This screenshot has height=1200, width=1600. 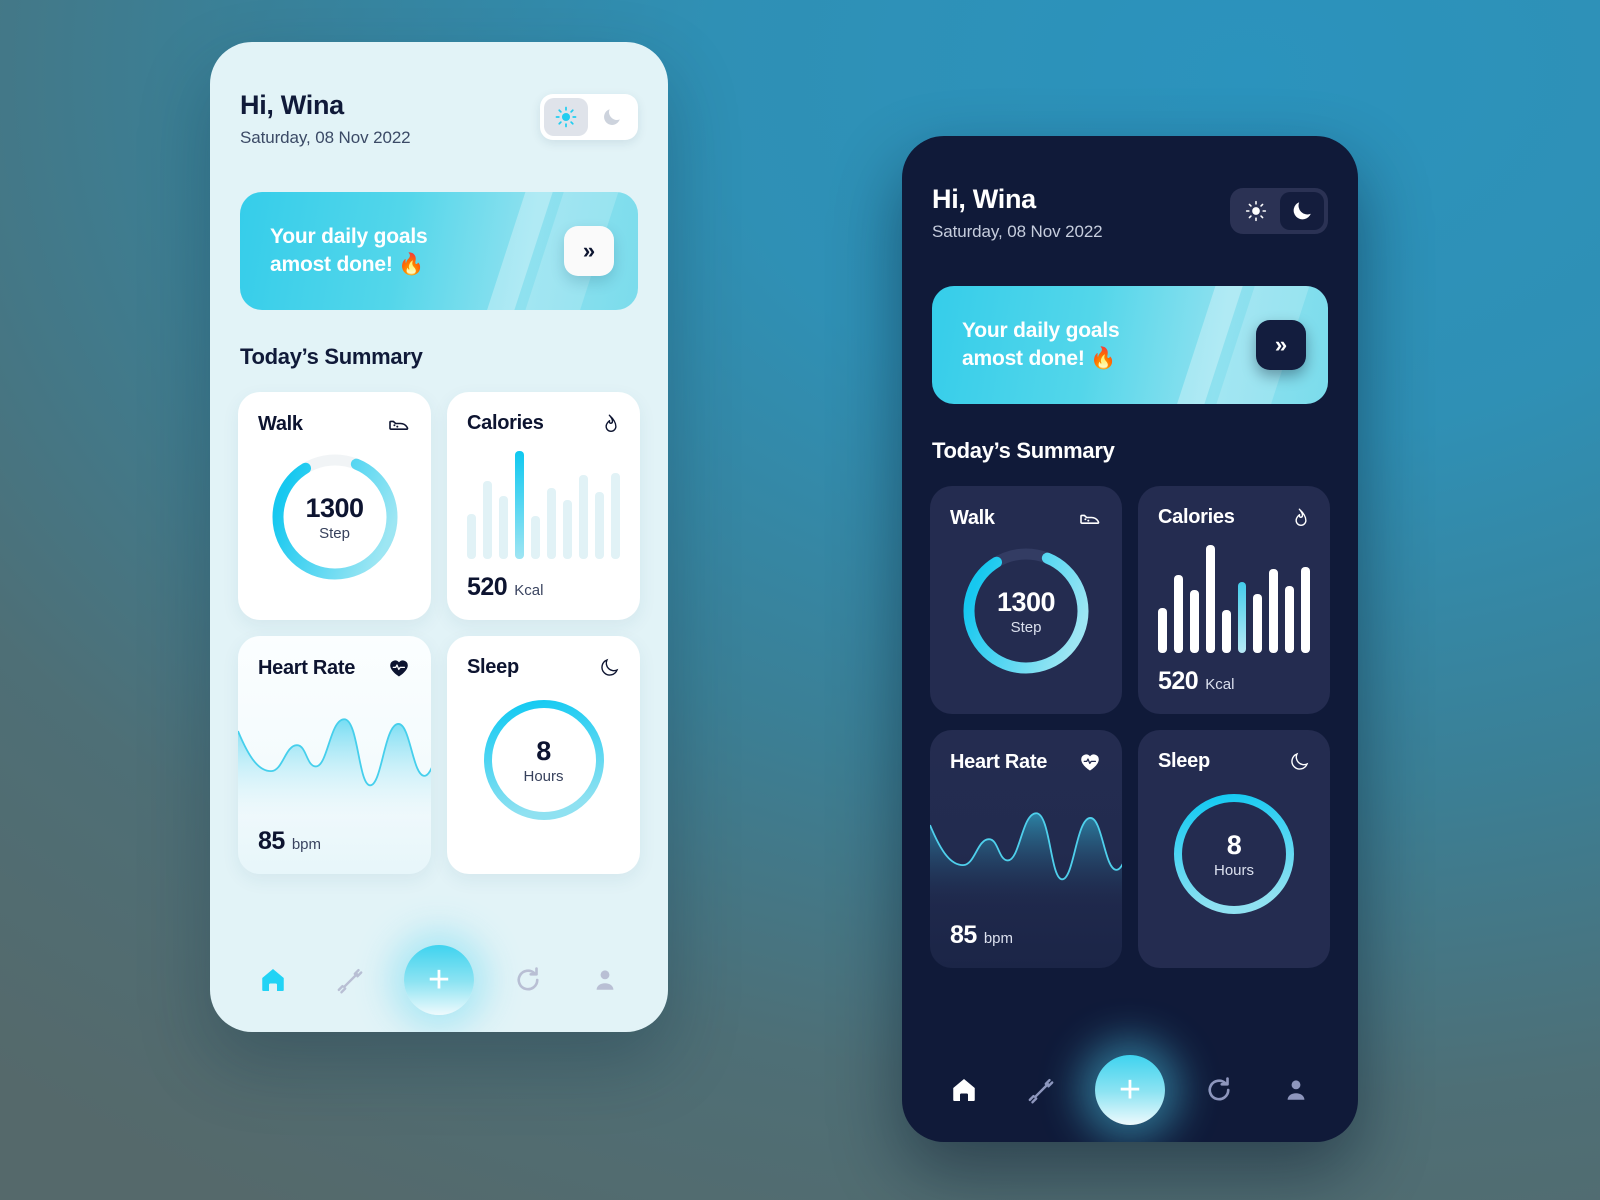 I want to click on nav-history-light, so click(x=528, y=980).